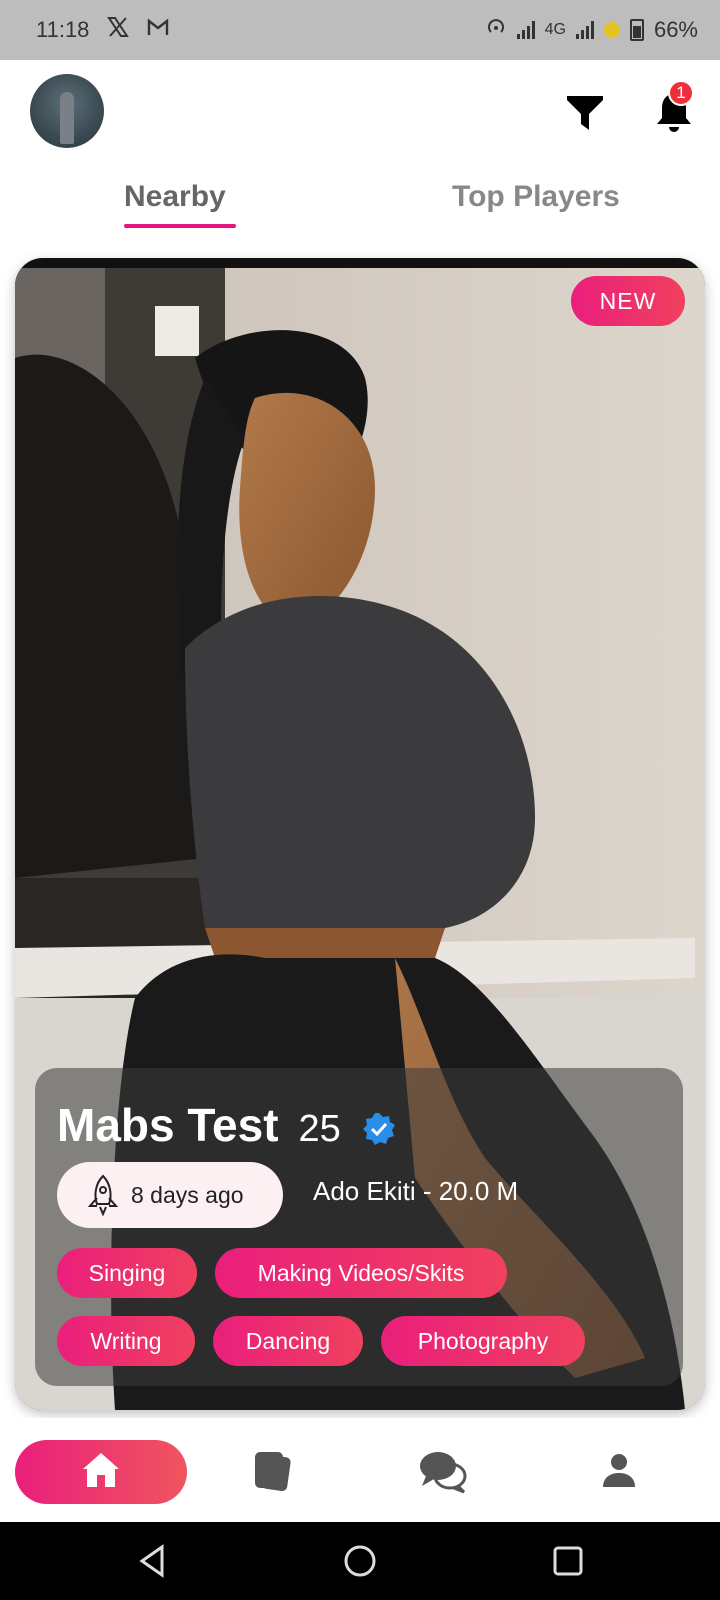 The width and height of the screenshot is (720, 1600). Describe the element at coordinates (416, 1191) in the screenshot. I see `location-distance: Ado Ekiti - 20.0 M` at that location.